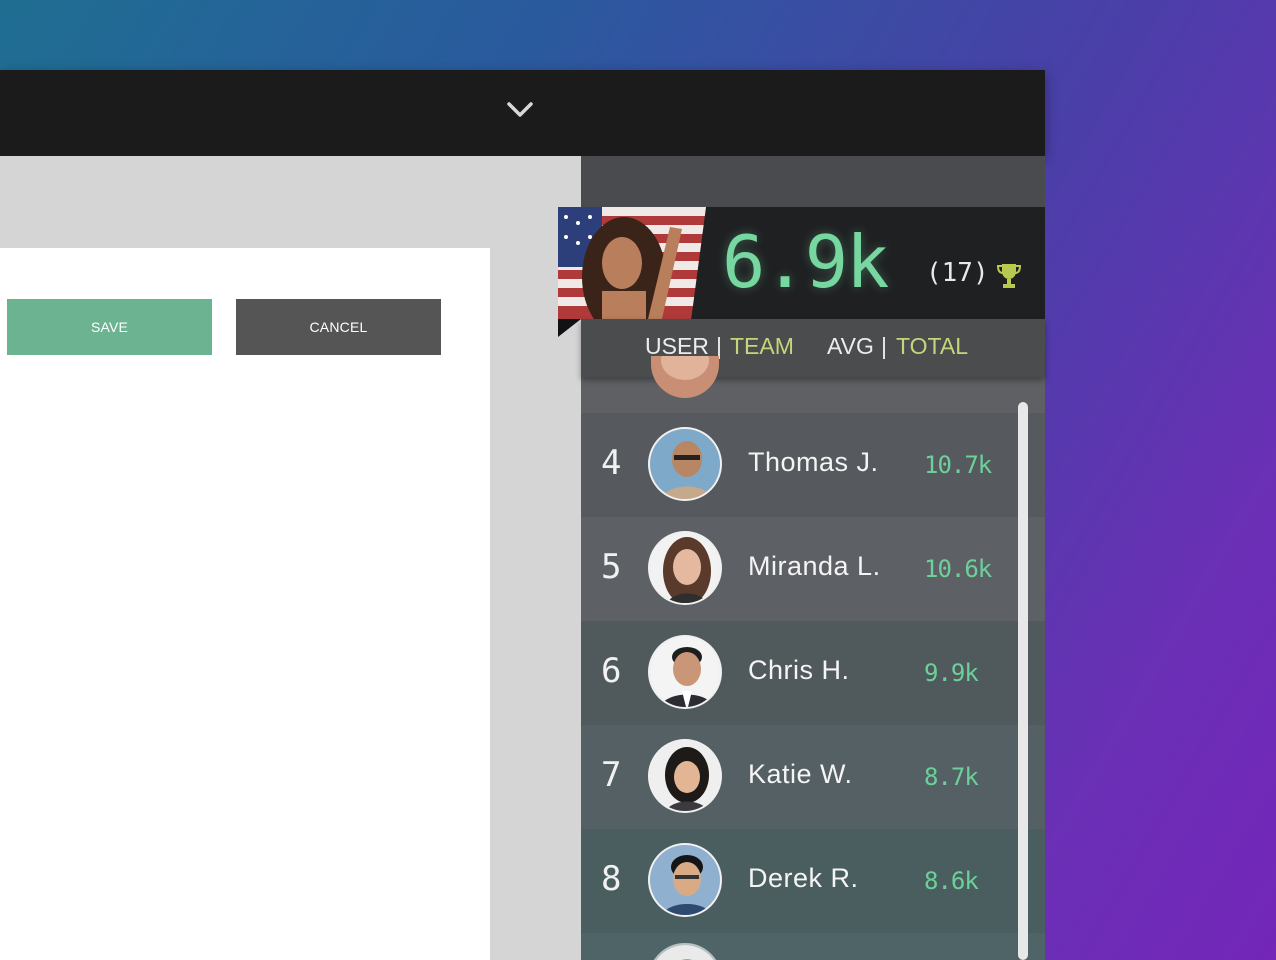  Describe the element at coordinates (951, 673) in the screenshot. I see `user-score: 9.9k` at that location.